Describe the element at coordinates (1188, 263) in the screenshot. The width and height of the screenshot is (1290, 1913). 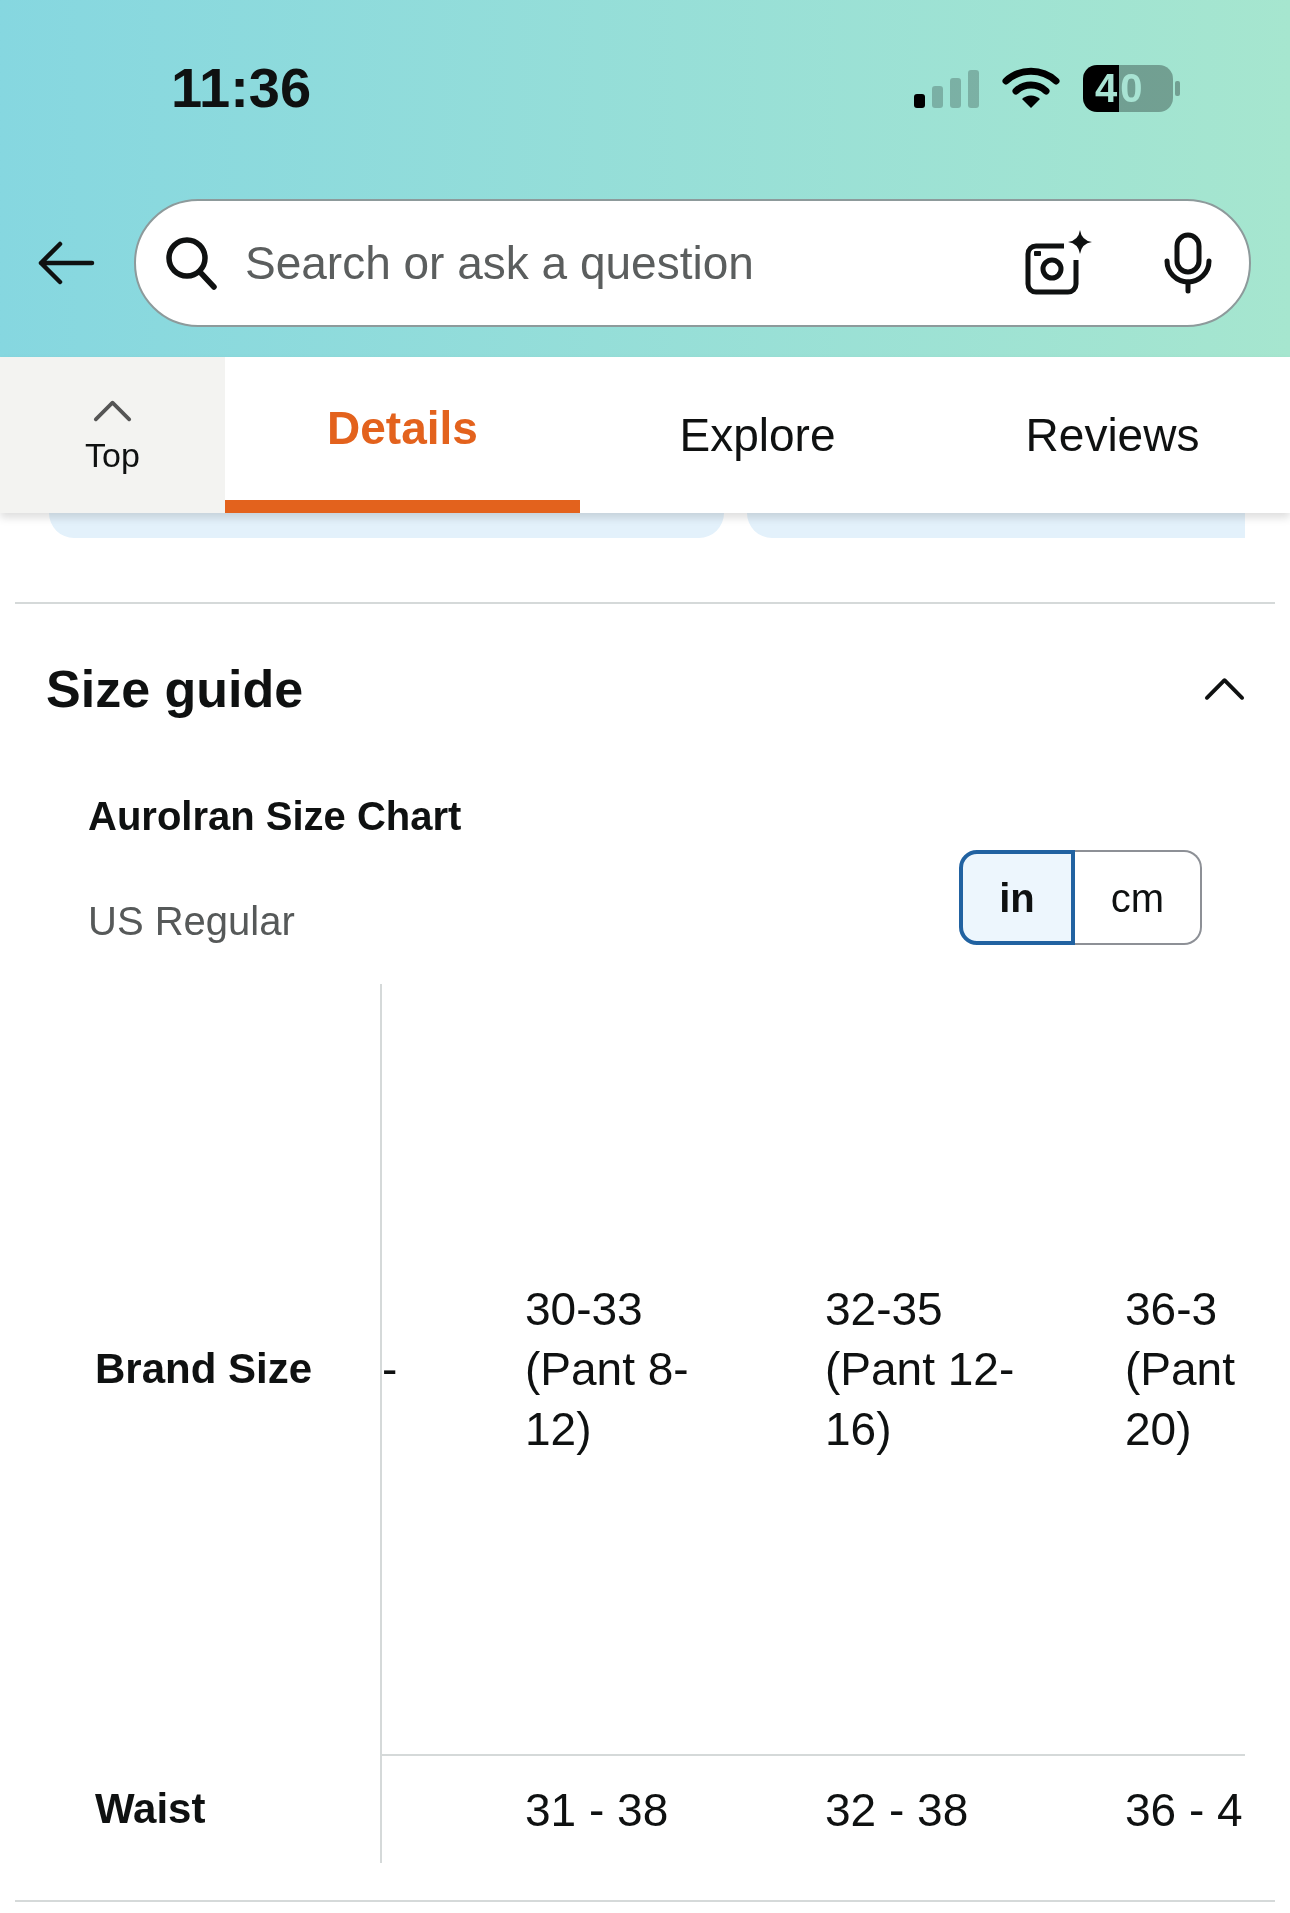
I see `microphone-icon` at that location.